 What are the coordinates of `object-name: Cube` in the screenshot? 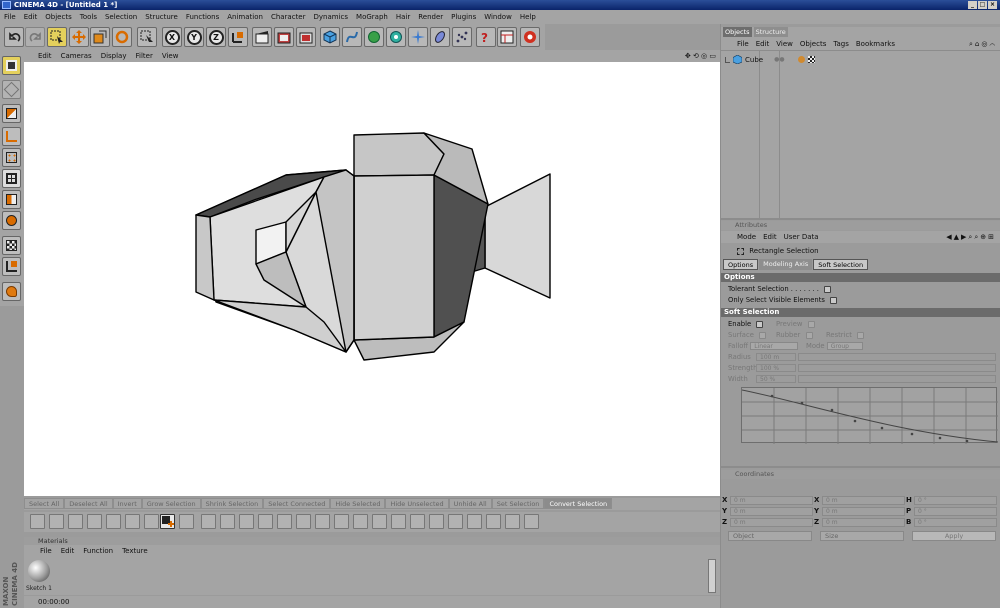 It's located at (754, 60).